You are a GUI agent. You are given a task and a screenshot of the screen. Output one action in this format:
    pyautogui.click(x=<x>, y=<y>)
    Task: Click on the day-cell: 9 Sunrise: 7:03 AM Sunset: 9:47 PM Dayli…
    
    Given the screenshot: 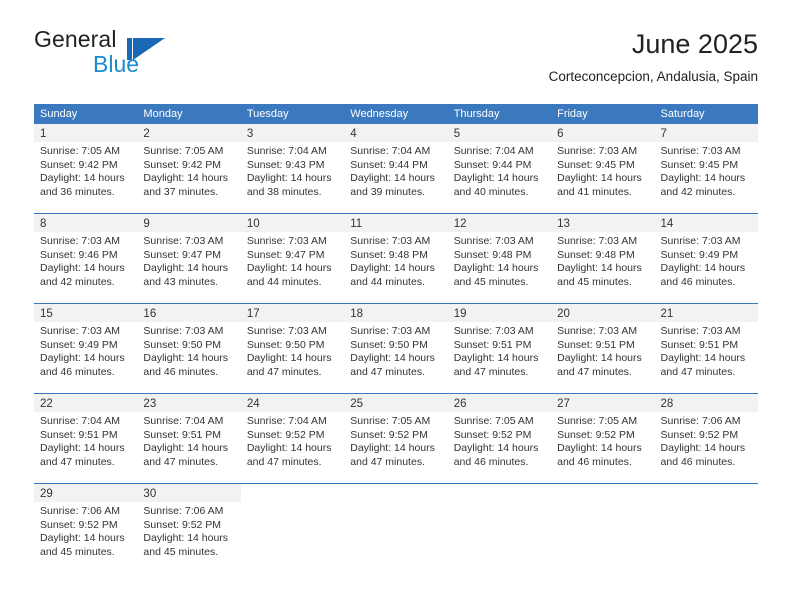 What is the action you would take?
    pyautogui.click(x=189, y=258)
    